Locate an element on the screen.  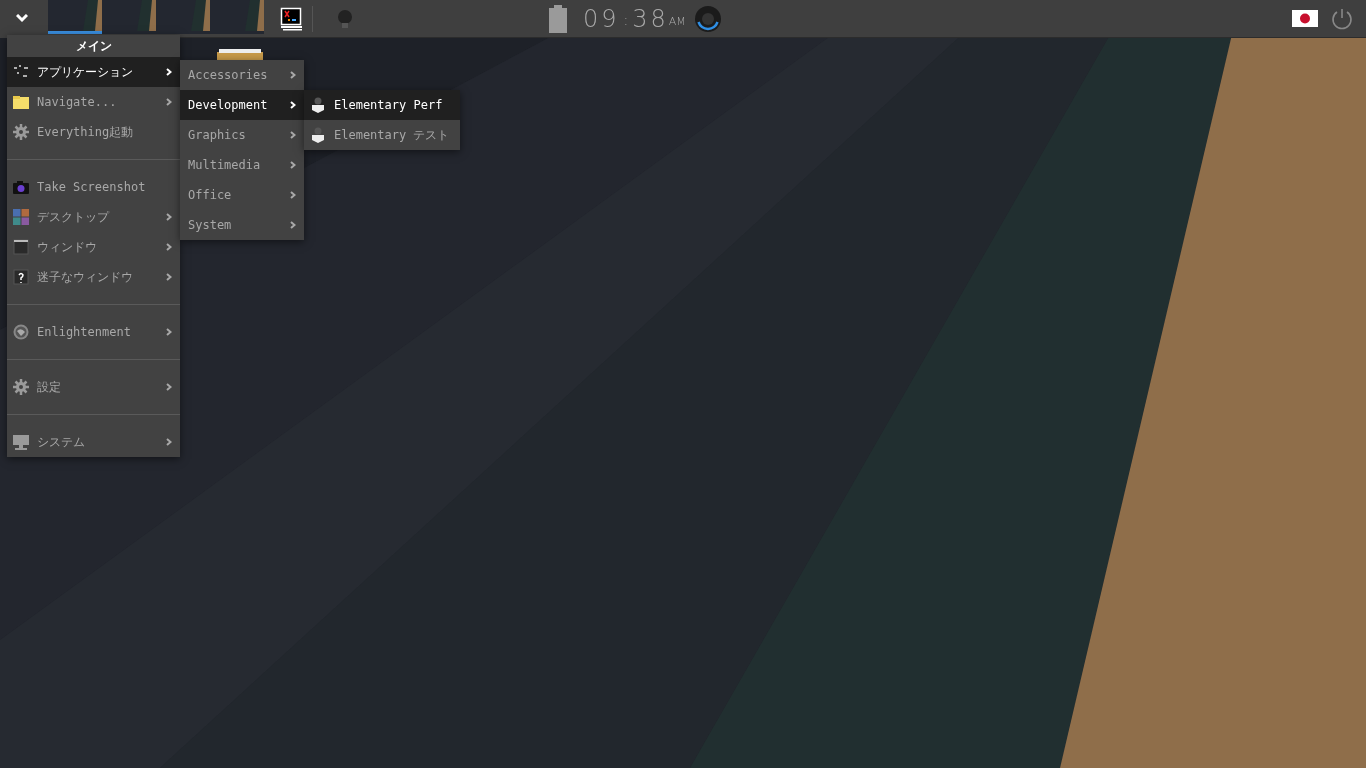
menu-item: Enlightenment is located at coordinates (93, 332).